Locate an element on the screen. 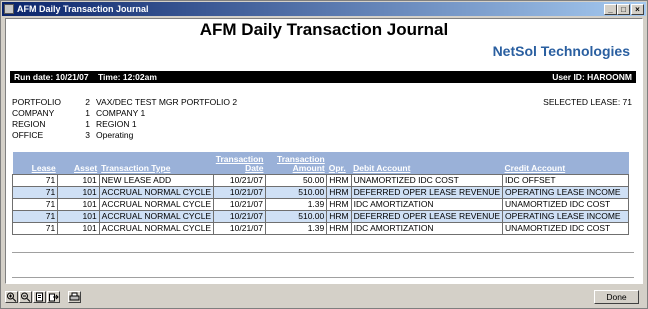  column-header-credit-account: Credit Account is located at coordinates (565, 163).